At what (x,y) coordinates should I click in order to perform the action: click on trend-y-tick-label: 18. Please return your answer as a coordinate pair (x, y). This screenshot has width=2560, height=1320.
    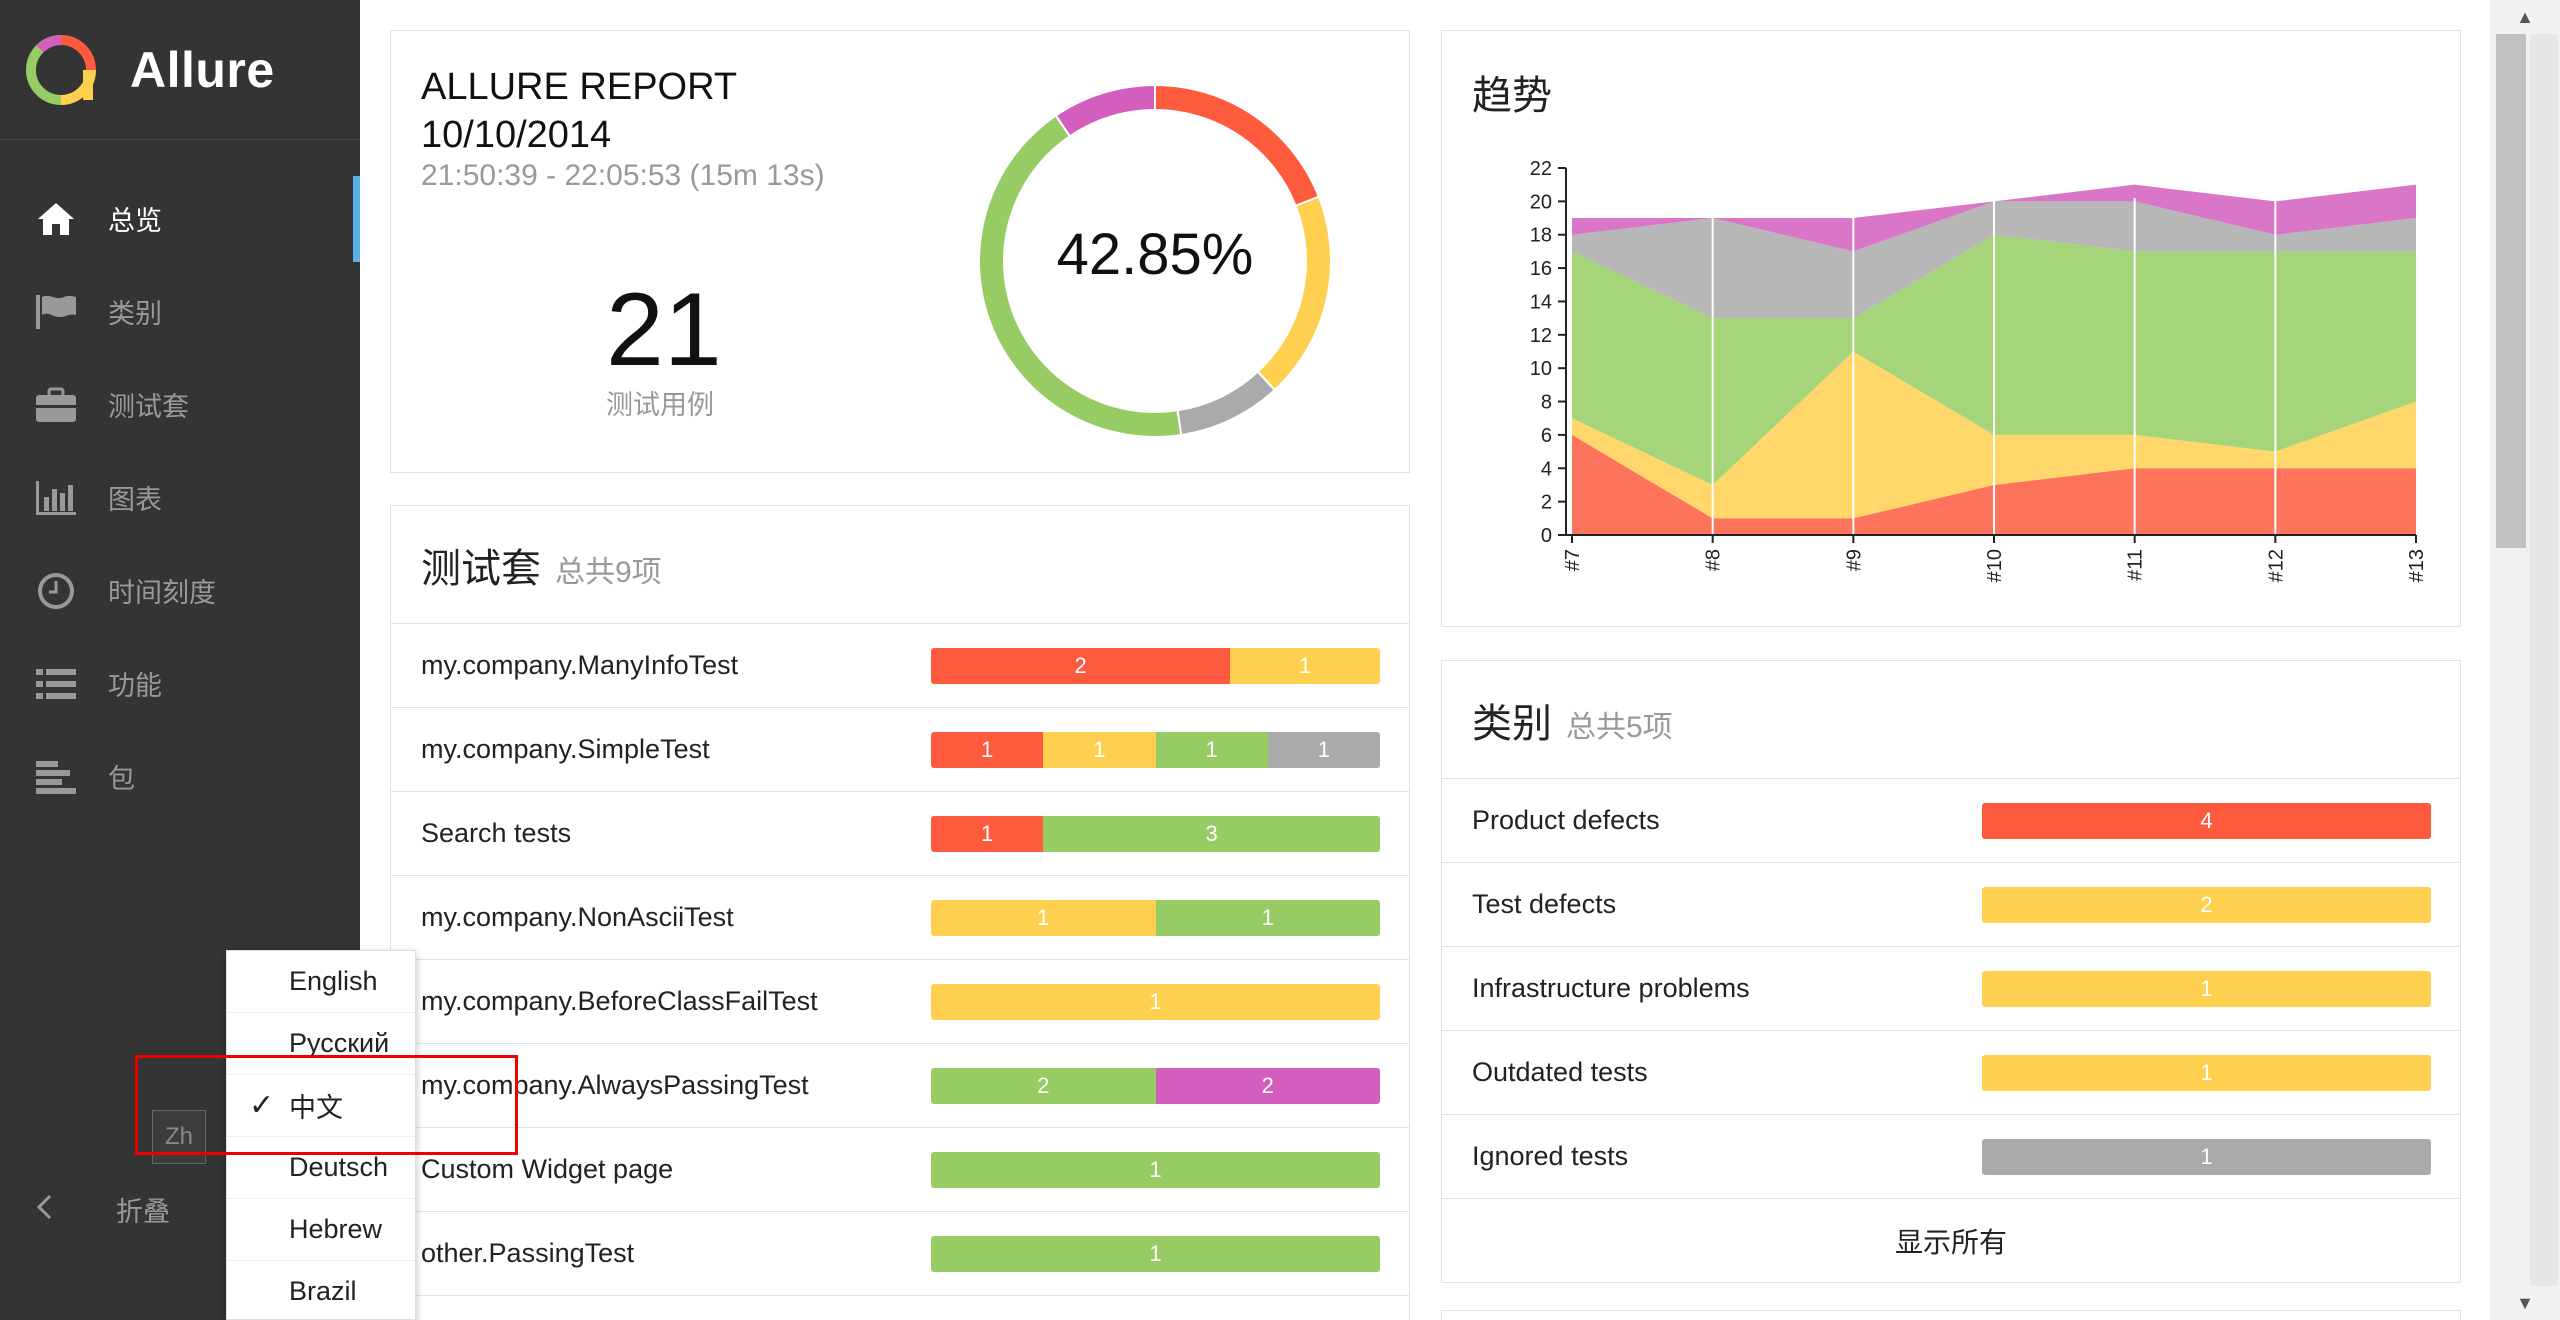
    Looking at the image, I should click on (1541, 236).